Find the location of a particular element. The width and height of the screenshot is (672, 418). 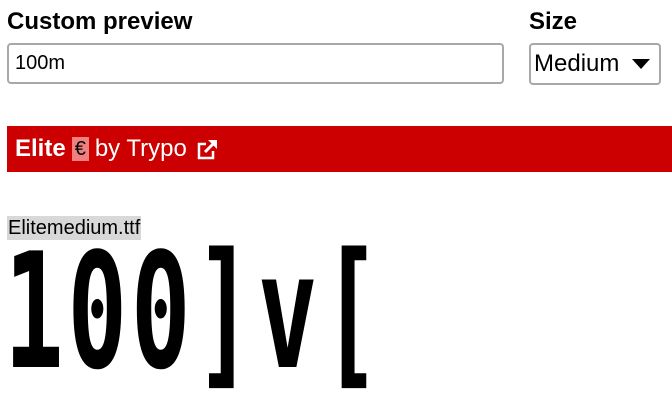

euro-icon: € is located at coordinates (80, 149).